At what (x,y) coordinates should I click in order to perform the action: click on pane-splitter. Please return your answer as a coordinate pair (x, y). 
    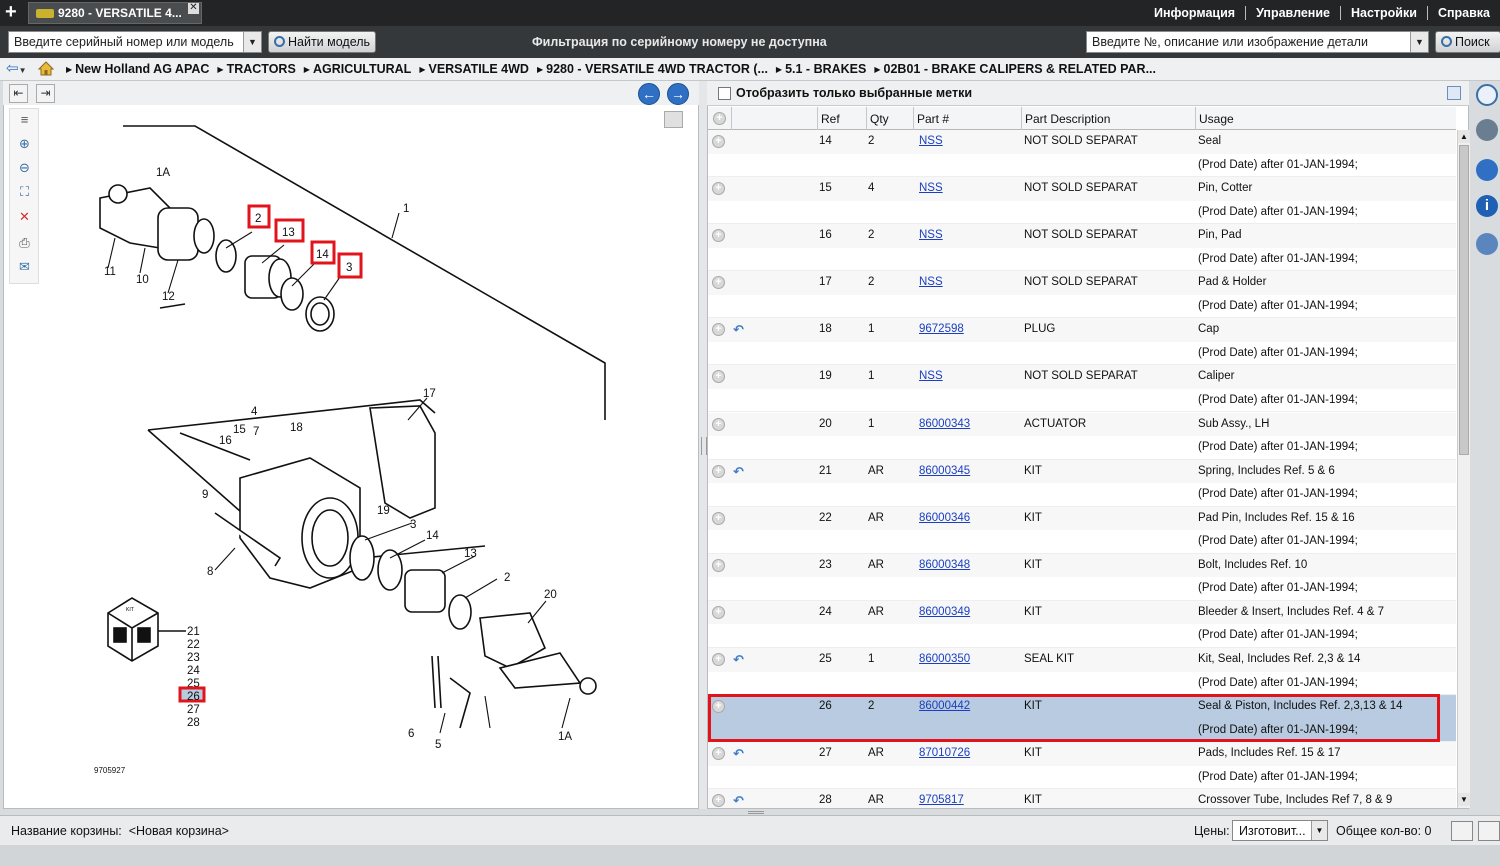
    Looking at the image, I should click on (703, 445).